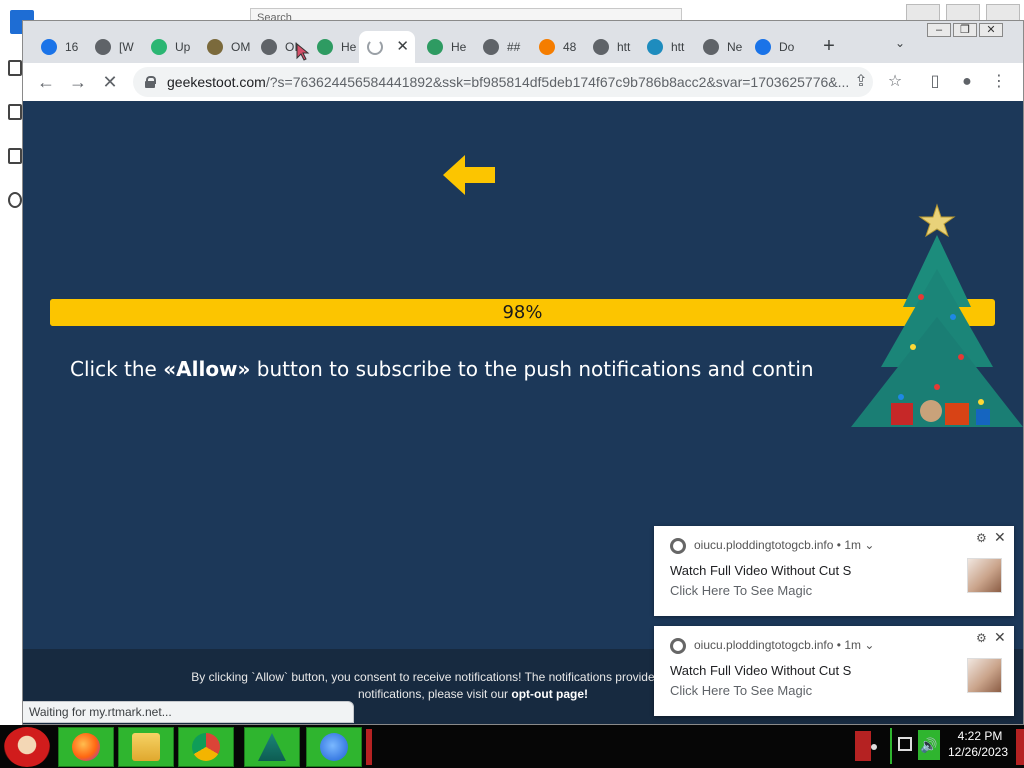 The image size is (1024, 768). Describe the element at coordinates (387, 47) in the screenshot. I see `browser-tab: ✕` at that location.